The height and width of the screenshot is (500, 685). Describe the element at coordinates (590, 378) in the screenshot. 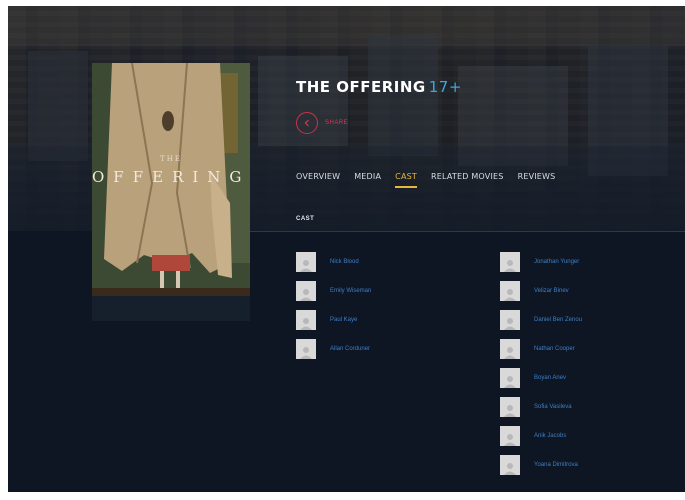

I see `cast-member: Boyan Anev` at that location.